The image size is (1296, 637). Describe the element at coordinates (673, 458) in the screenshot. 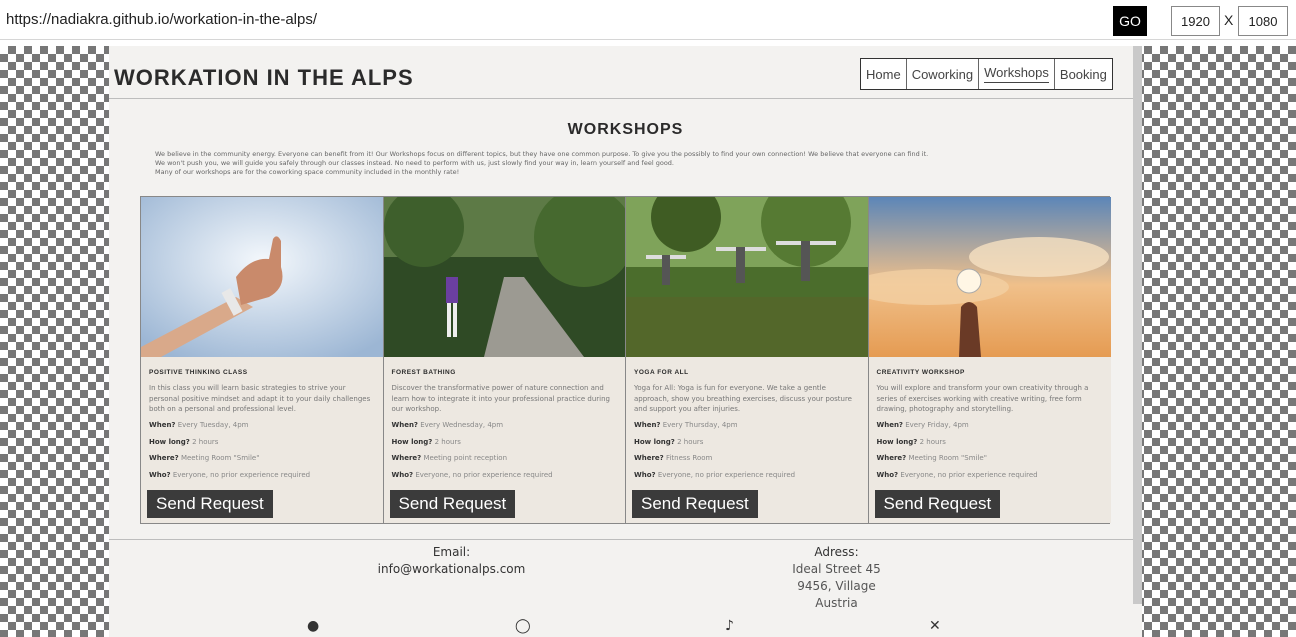

I see `card-where: Where? Fitness Room` at that location.